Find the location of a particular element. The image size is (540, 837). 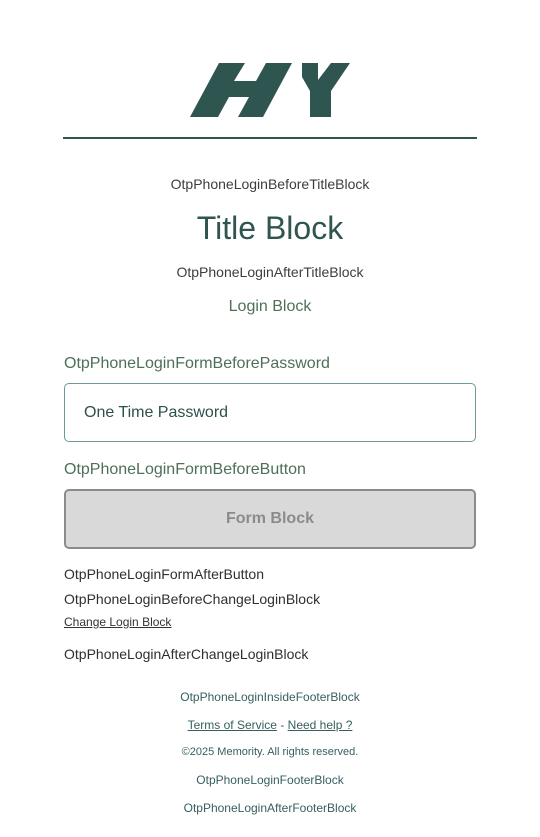

after-title-block: OtpPhoneLoginAfterTitleBlock is located at coordinates (270, 272).